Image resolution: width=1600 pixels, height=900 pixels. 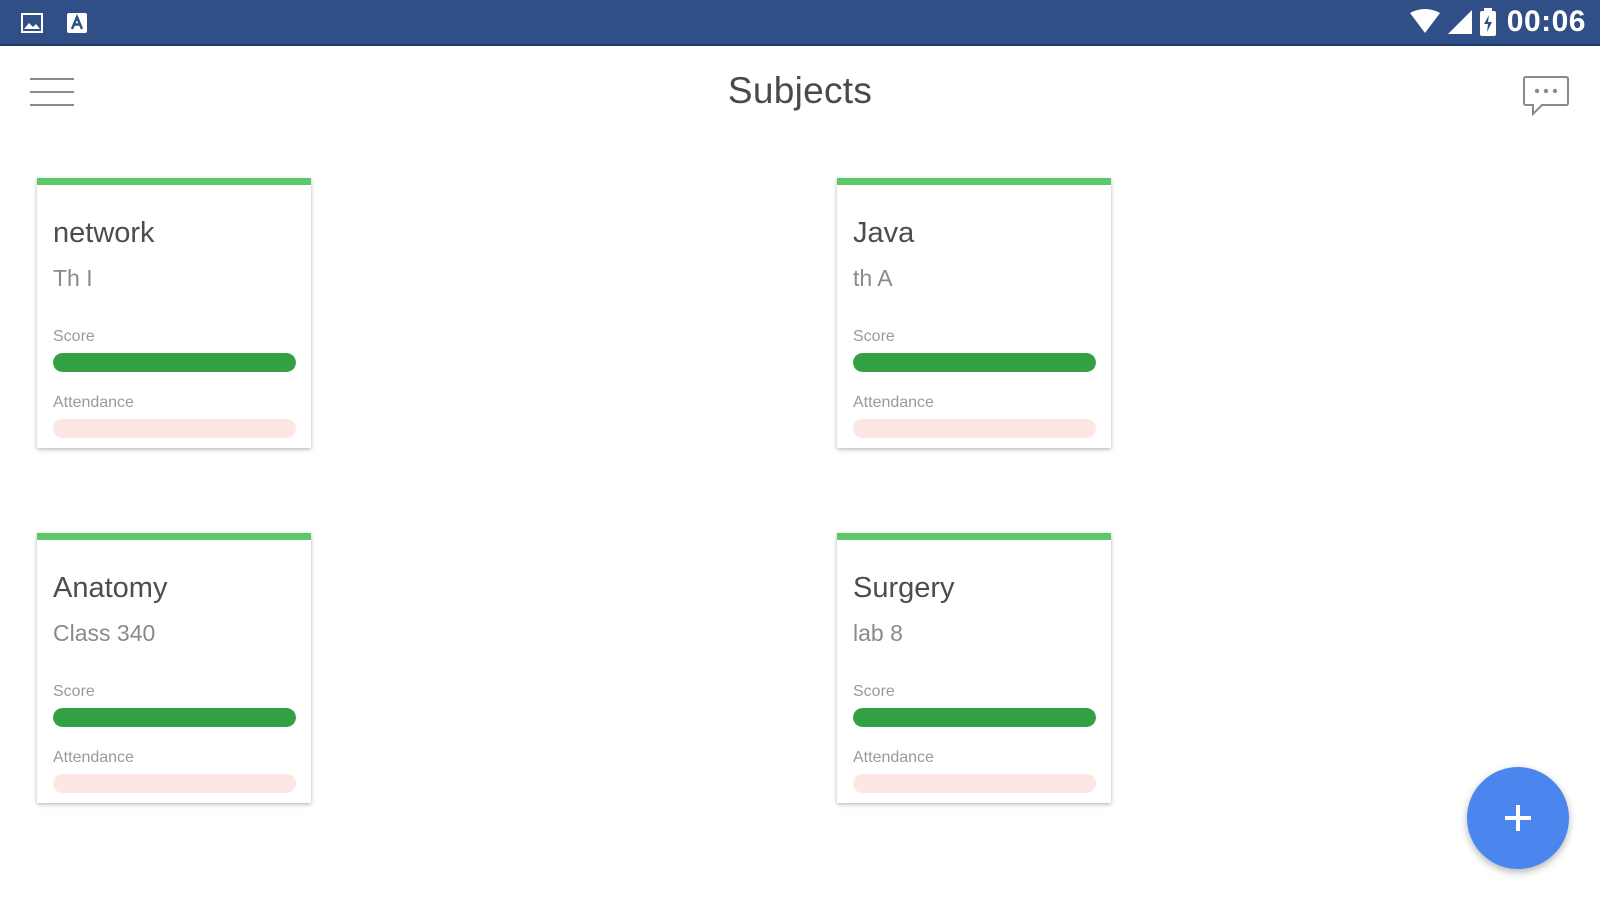 What do you see at coordinates (974, 668) in the screenshot?
I see `subject-card: Surgery lab 8 Score Attendance` at bounding box center [974, 668].